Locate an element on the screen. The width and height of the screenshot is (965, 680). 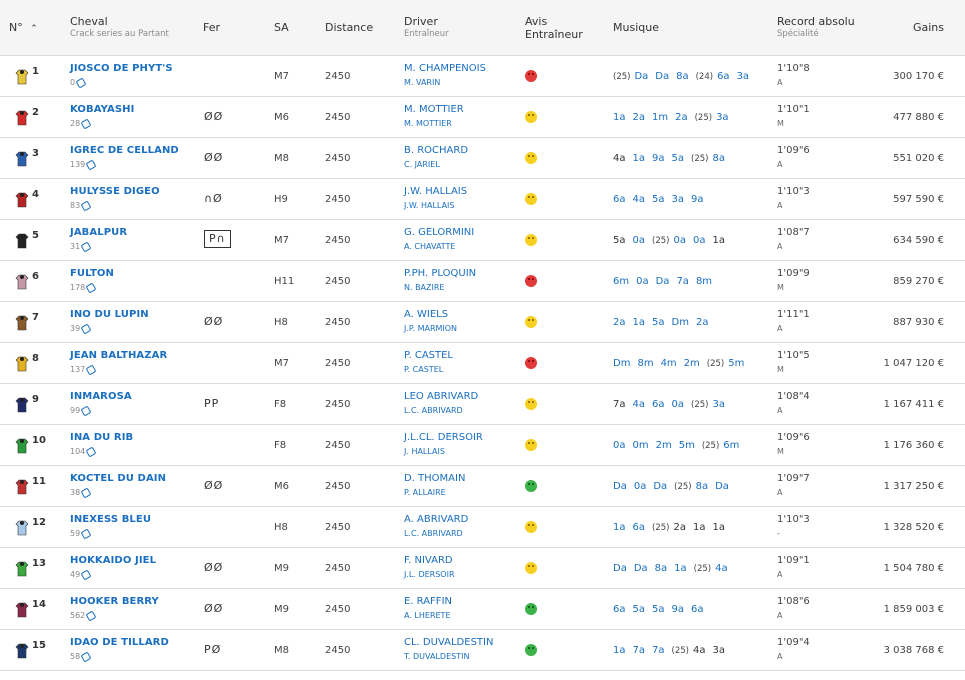
trainer-link: M. VARIN is located at coordinates (445, 83).